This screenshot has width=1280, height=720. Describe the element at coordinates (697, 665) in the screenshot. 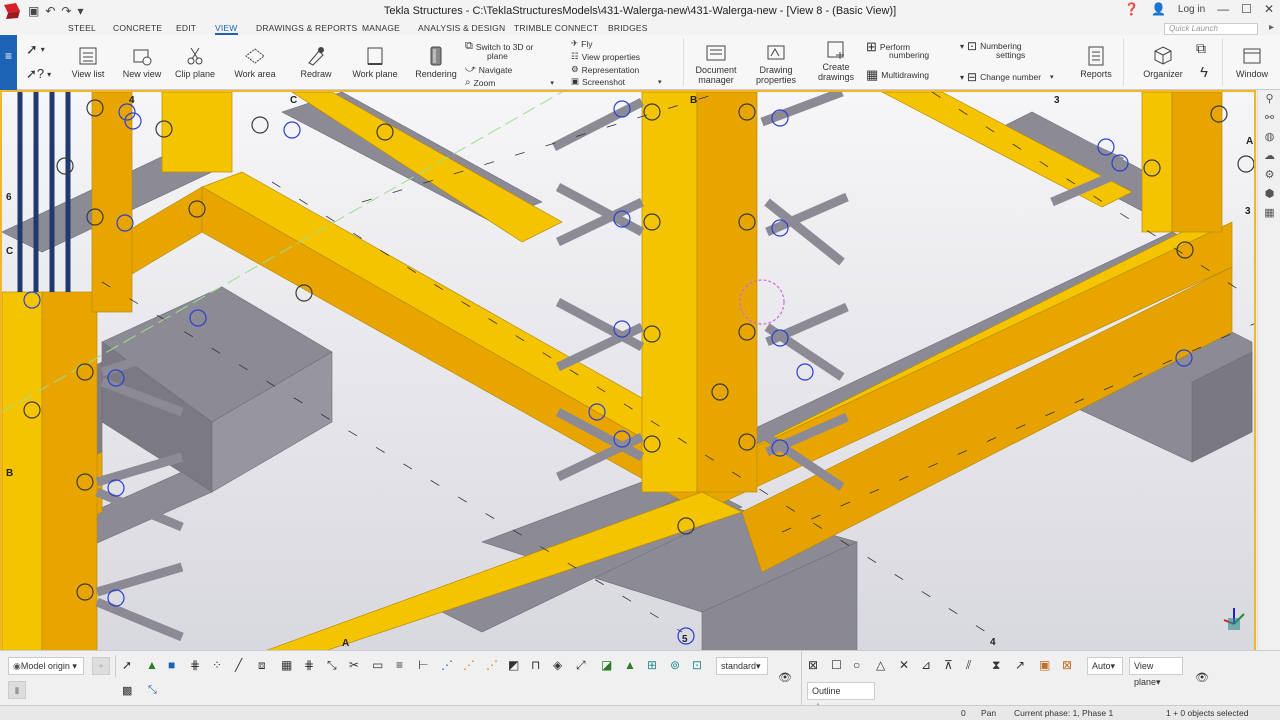

I see `snap-end-icon: ⊡` at that location.